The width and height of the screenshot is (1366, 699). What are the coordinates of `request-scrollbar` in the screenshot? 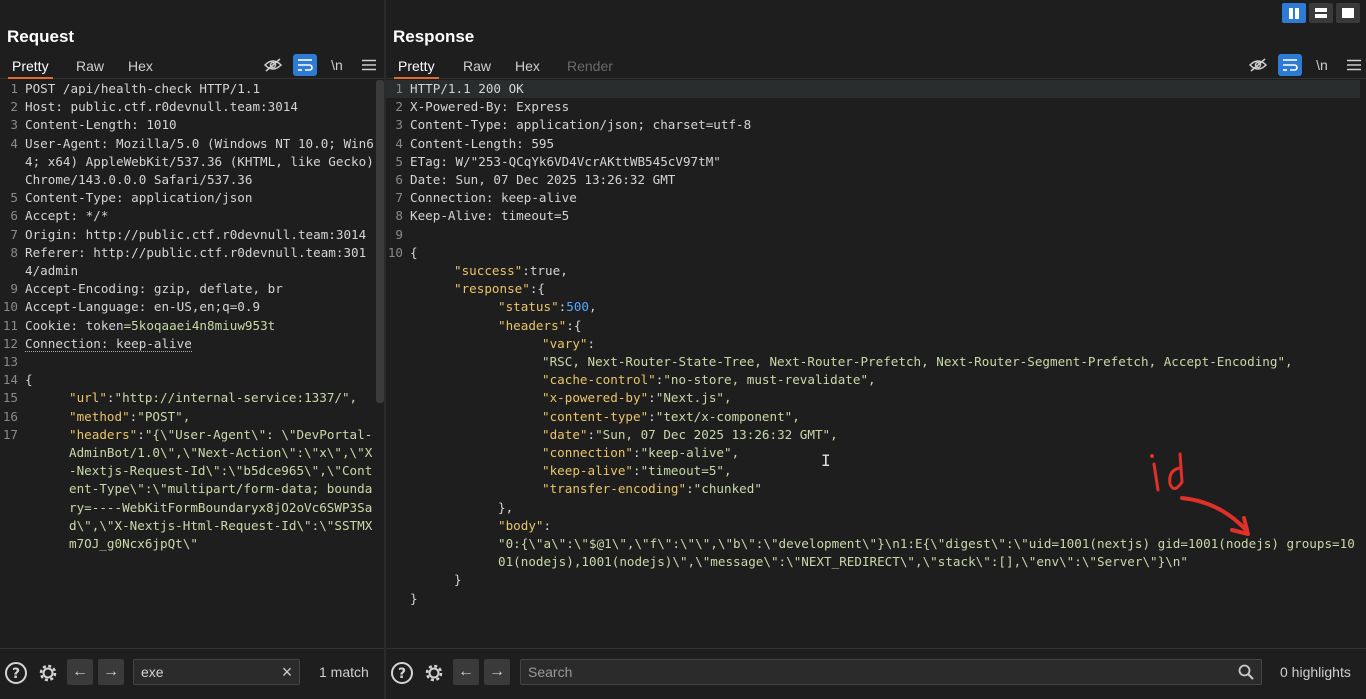 It's located at (380, 241).